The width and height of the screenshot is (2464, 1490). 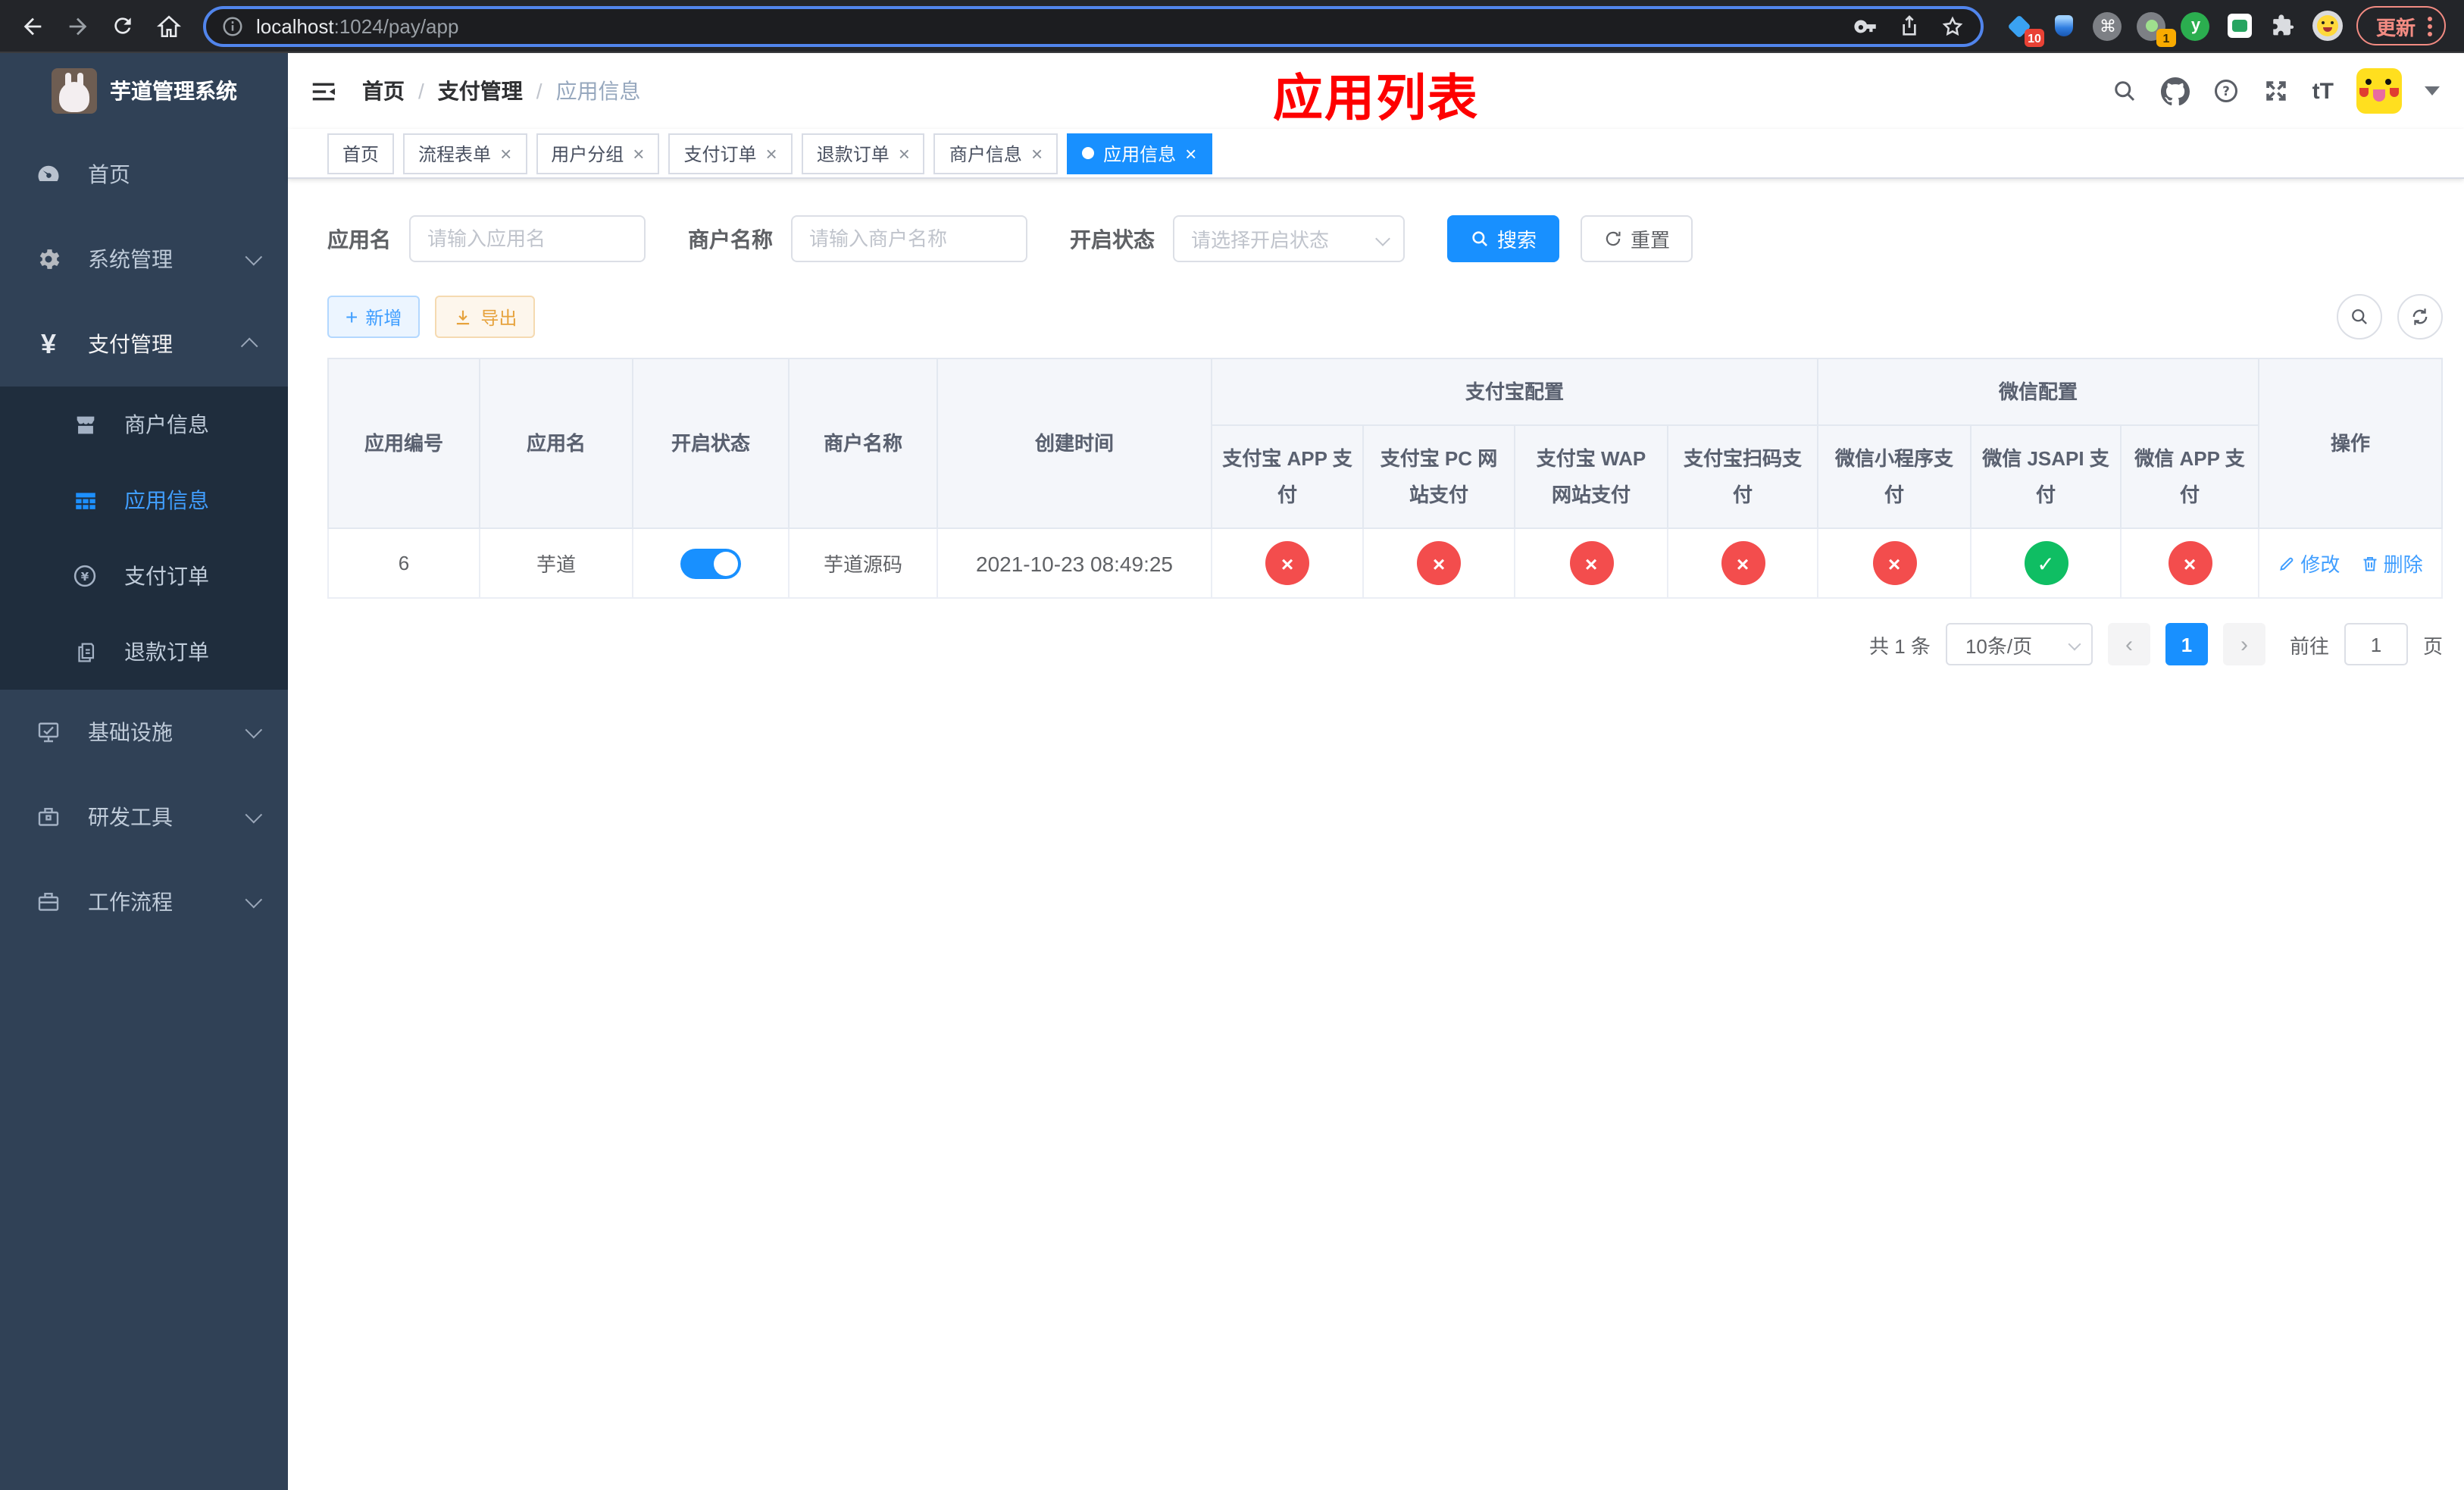 What do you see at coordinates (1139, 153) in the screenshot?
I see `tab-app-info: 应用信息 ×` at bounding box center [1139, 153].